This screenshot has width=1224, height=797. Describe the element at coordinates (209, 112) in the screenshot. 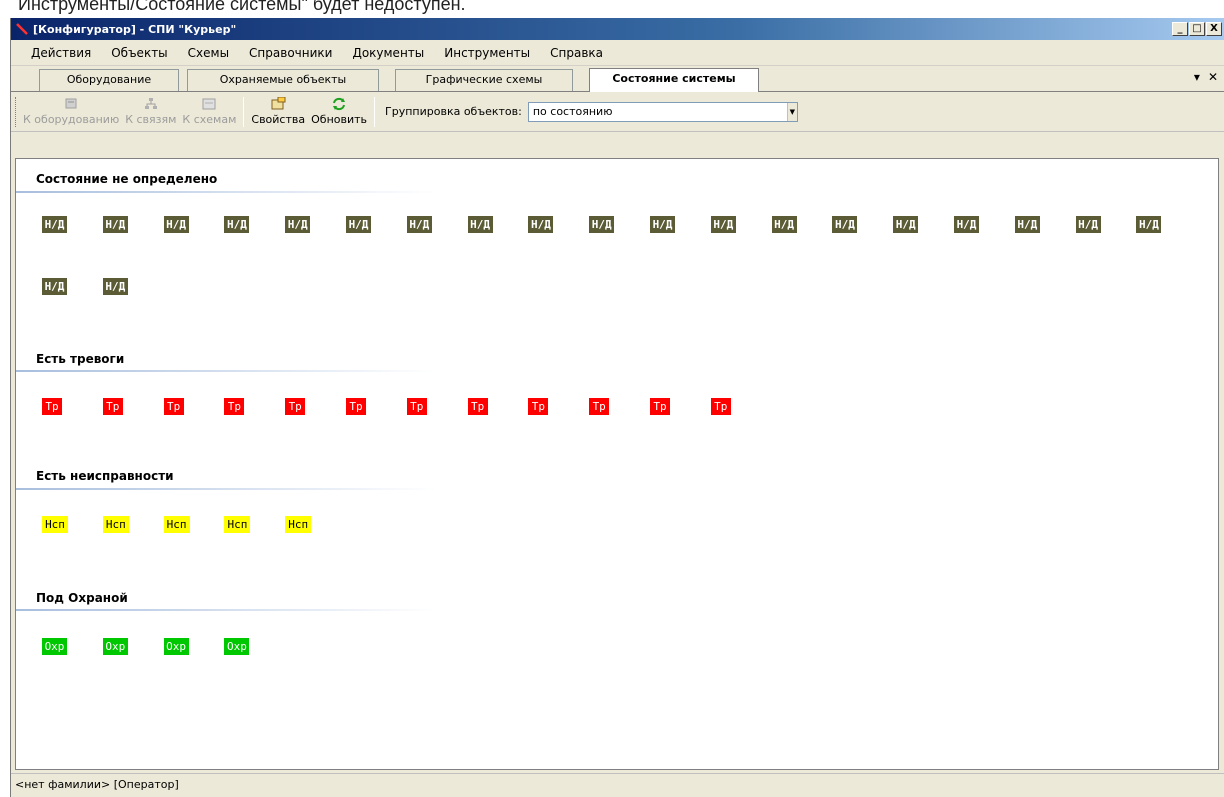

I see `to-schemas-button: К схемам` at that location.